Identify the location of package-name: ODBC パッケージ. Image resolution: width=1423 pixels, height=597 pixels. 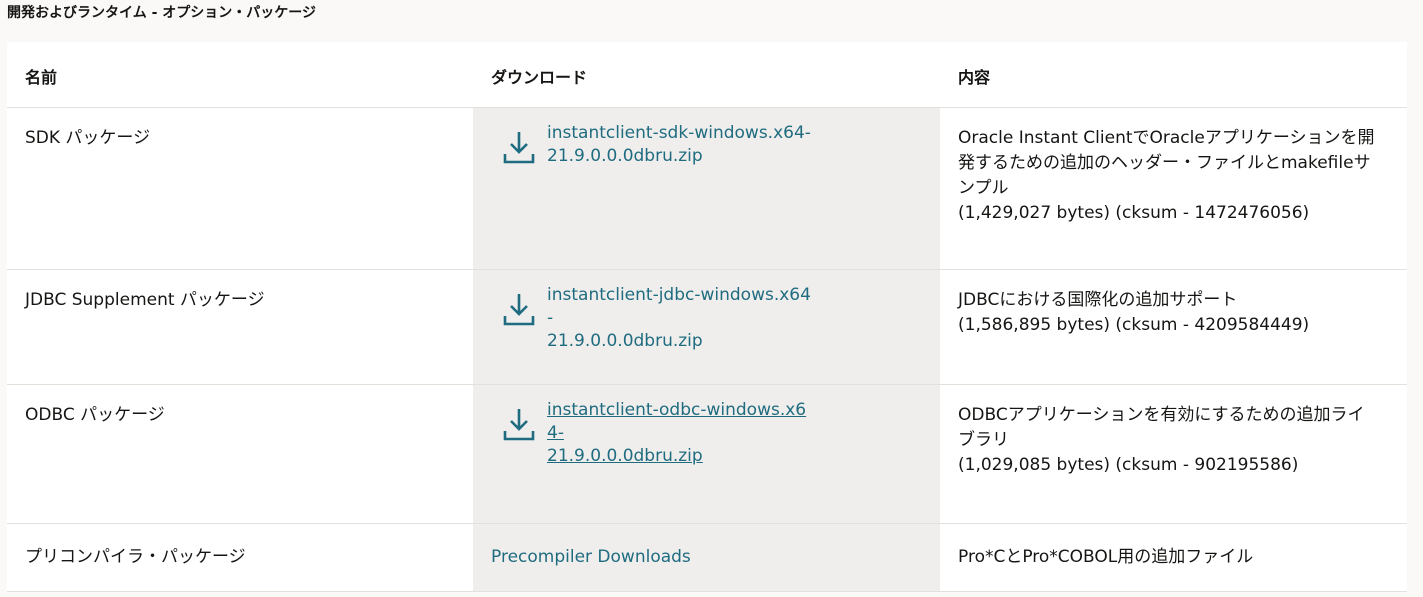
(95, 415).